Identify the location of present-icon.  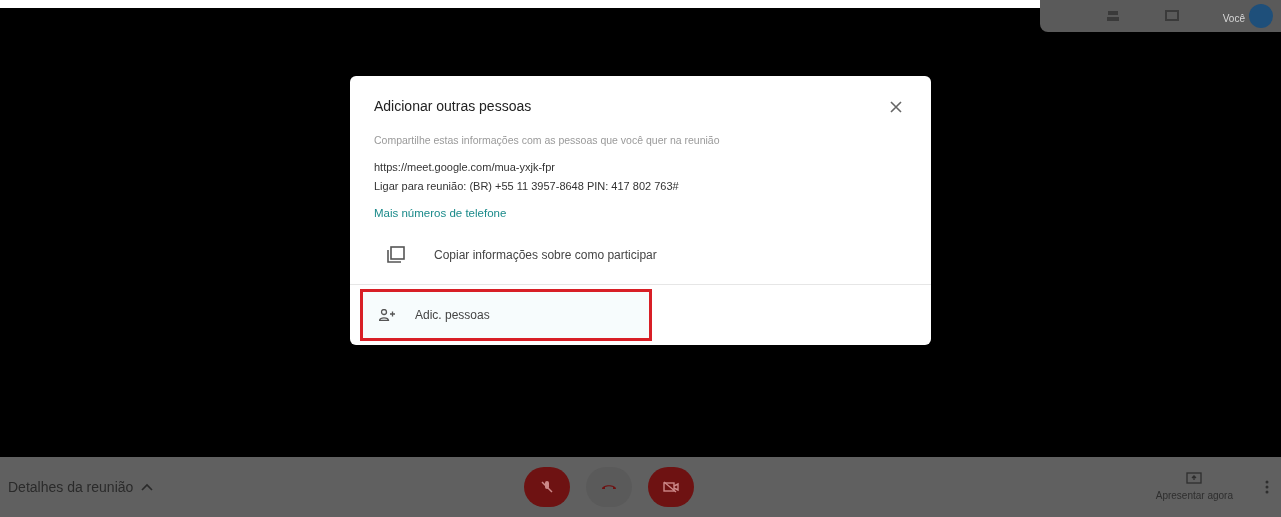
(1194, 477).